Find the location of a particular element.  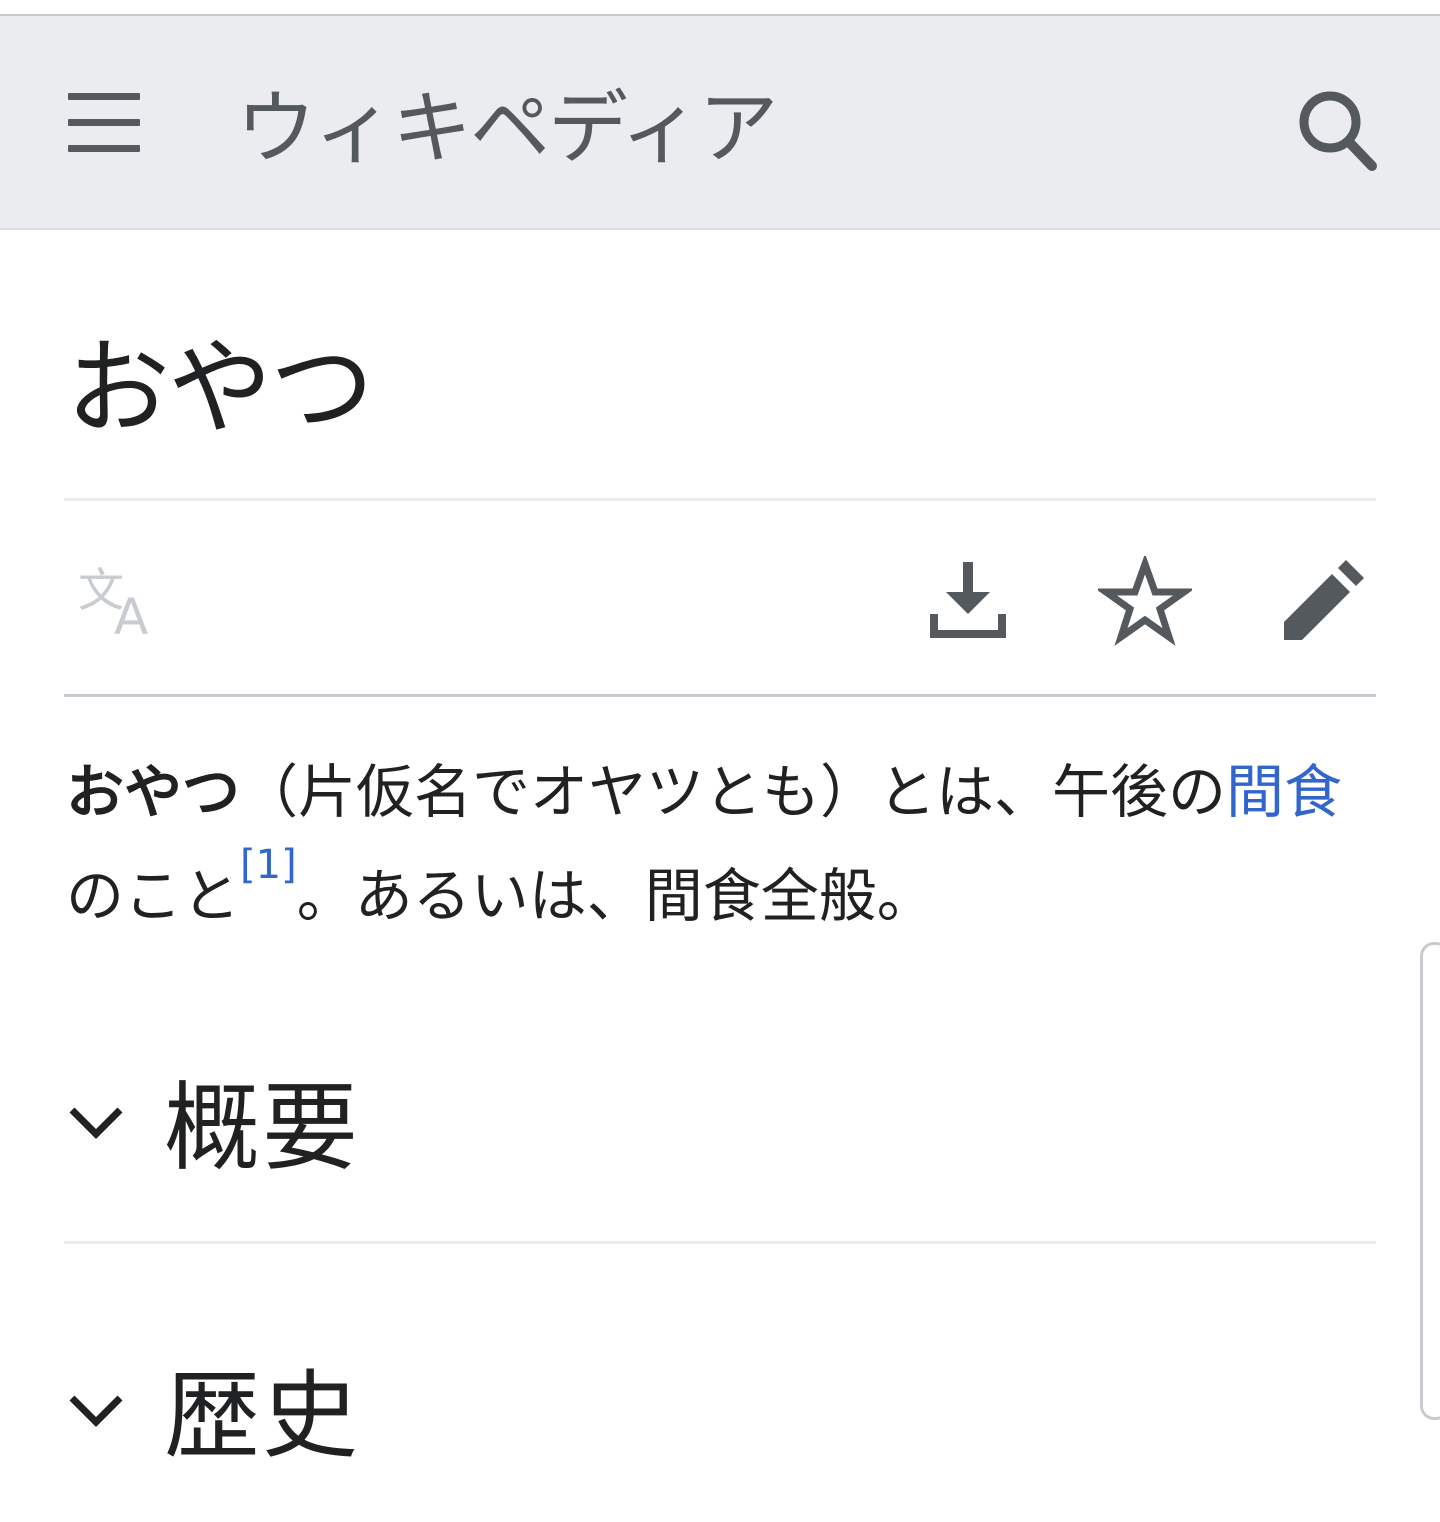

lead-text-3: 。あるいは、間食全般。 is located at coordinates (615, 896).